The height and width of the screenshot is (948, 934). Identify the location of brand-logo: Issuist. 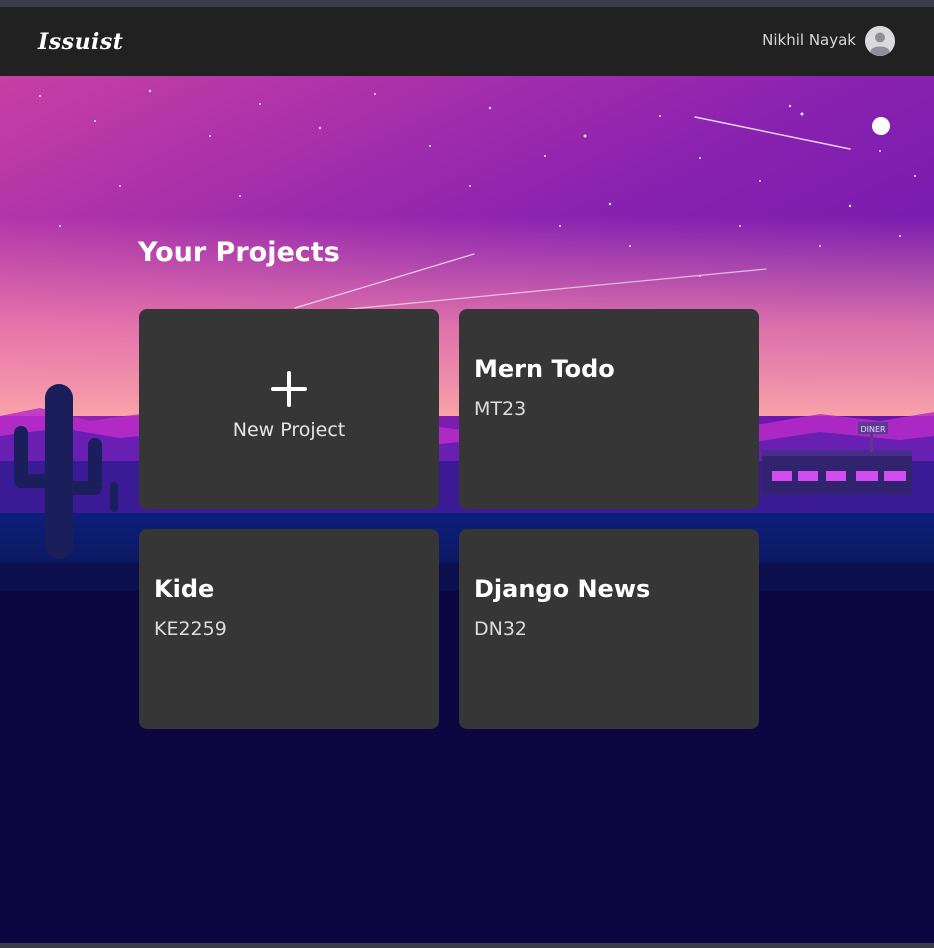
(80, 42).